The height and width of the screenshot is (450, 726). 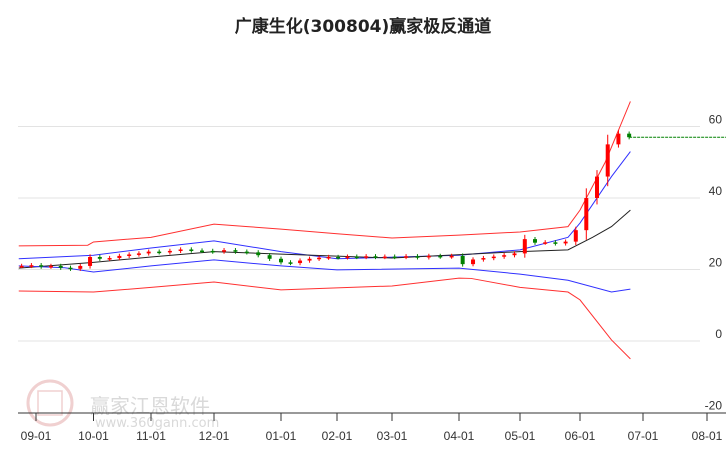 What do you see at coordinates (520, 436) in the screenshot?
I see `x-tick-label: 05-01` at bounding box center [520, 436].